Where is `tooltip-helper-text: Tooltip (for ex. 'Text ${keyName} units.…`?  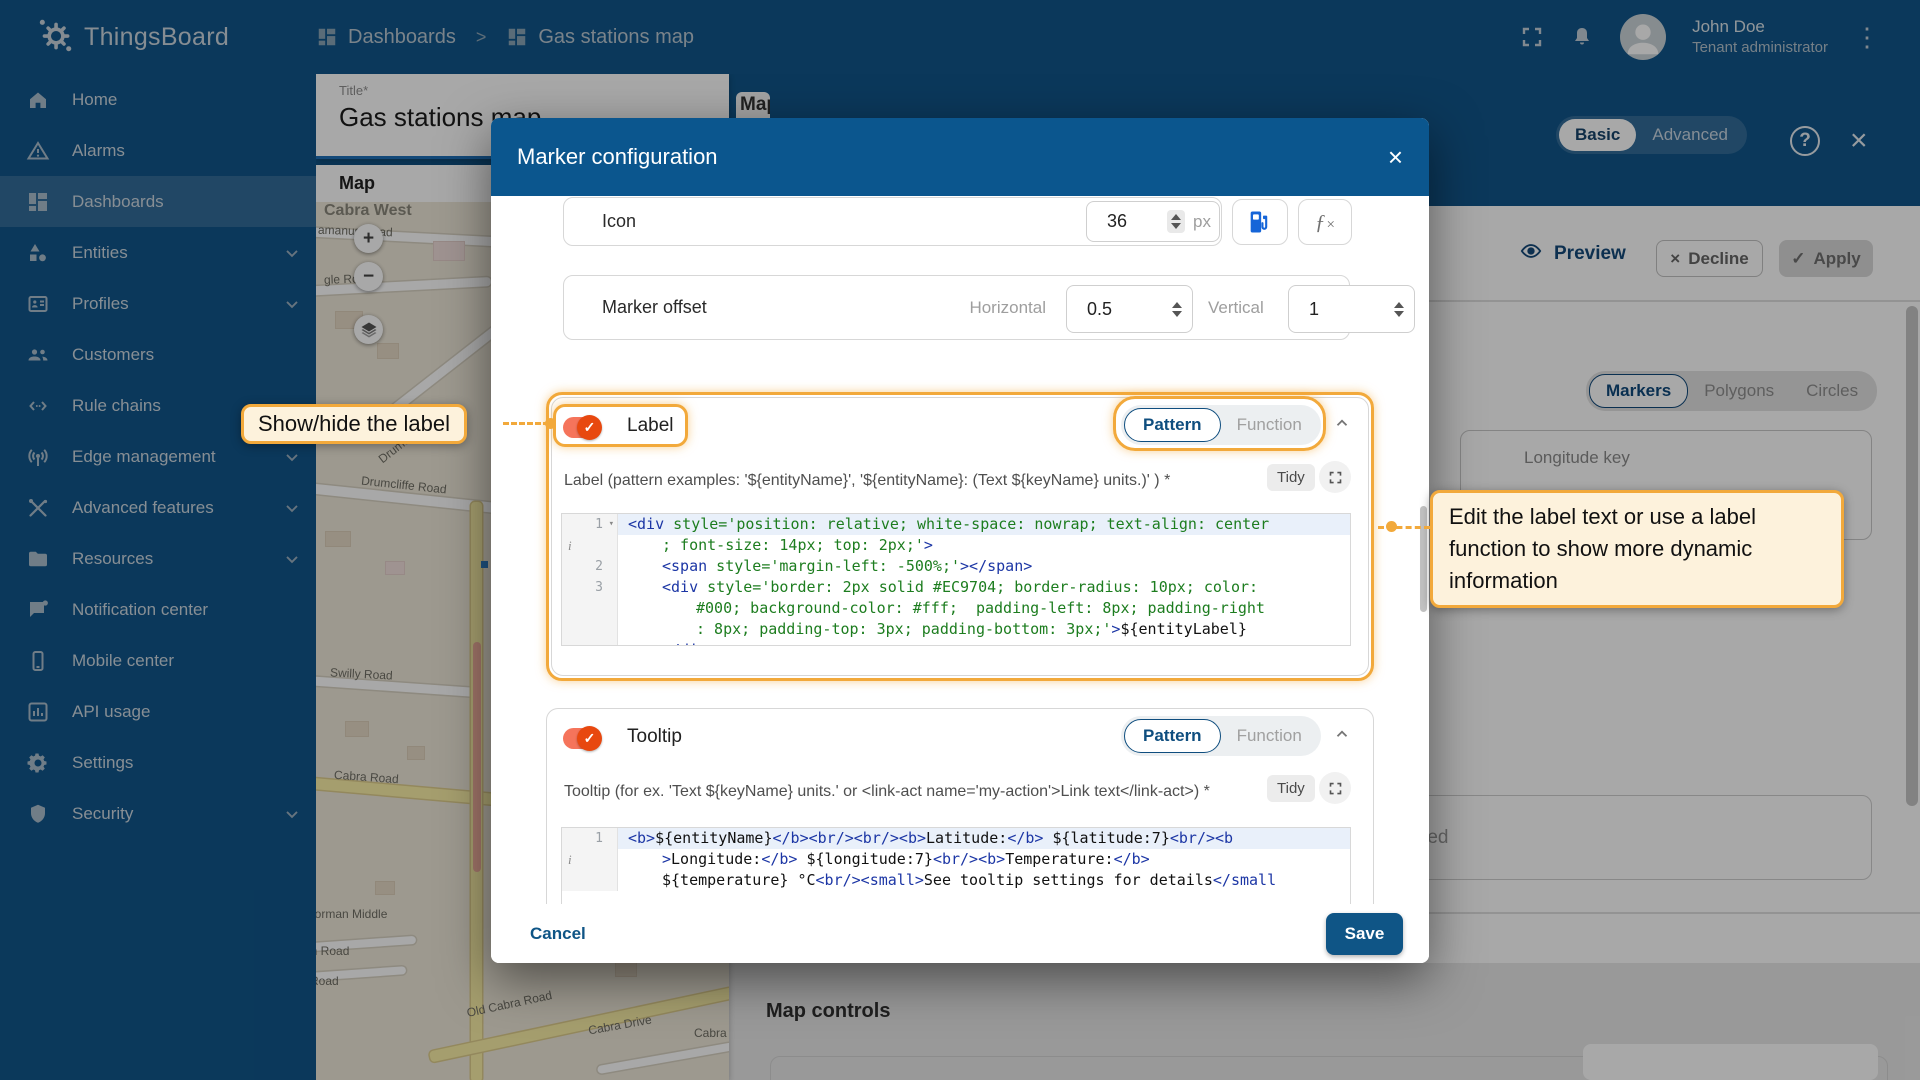 tooltip-helper-text: Tooltip (for ex. 'Text ${keyName} units.… is located at coordinates (887, 791).